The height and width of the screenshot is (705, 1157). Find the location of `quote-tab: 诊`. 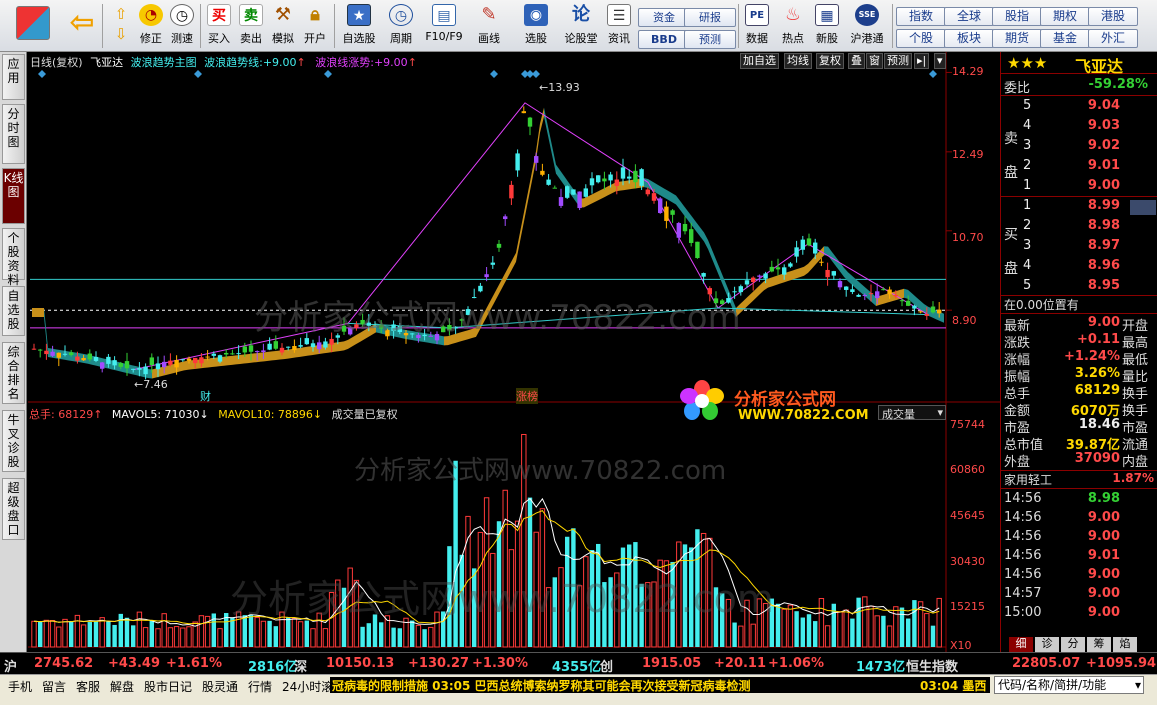

quote-tab: 诊 is located at coordinates (1047, 644).